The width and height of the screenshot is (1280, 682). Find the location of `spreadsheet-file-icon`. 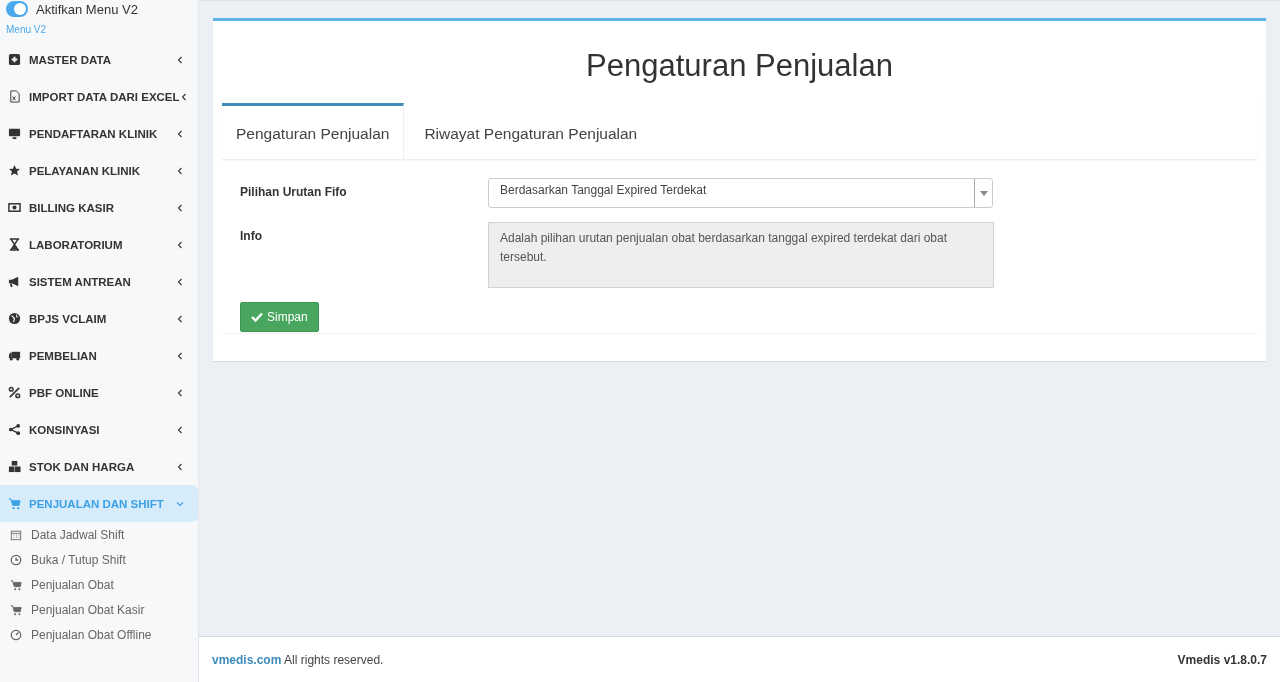

spreadsheet-file-icon is located at coordinates (14, 96).